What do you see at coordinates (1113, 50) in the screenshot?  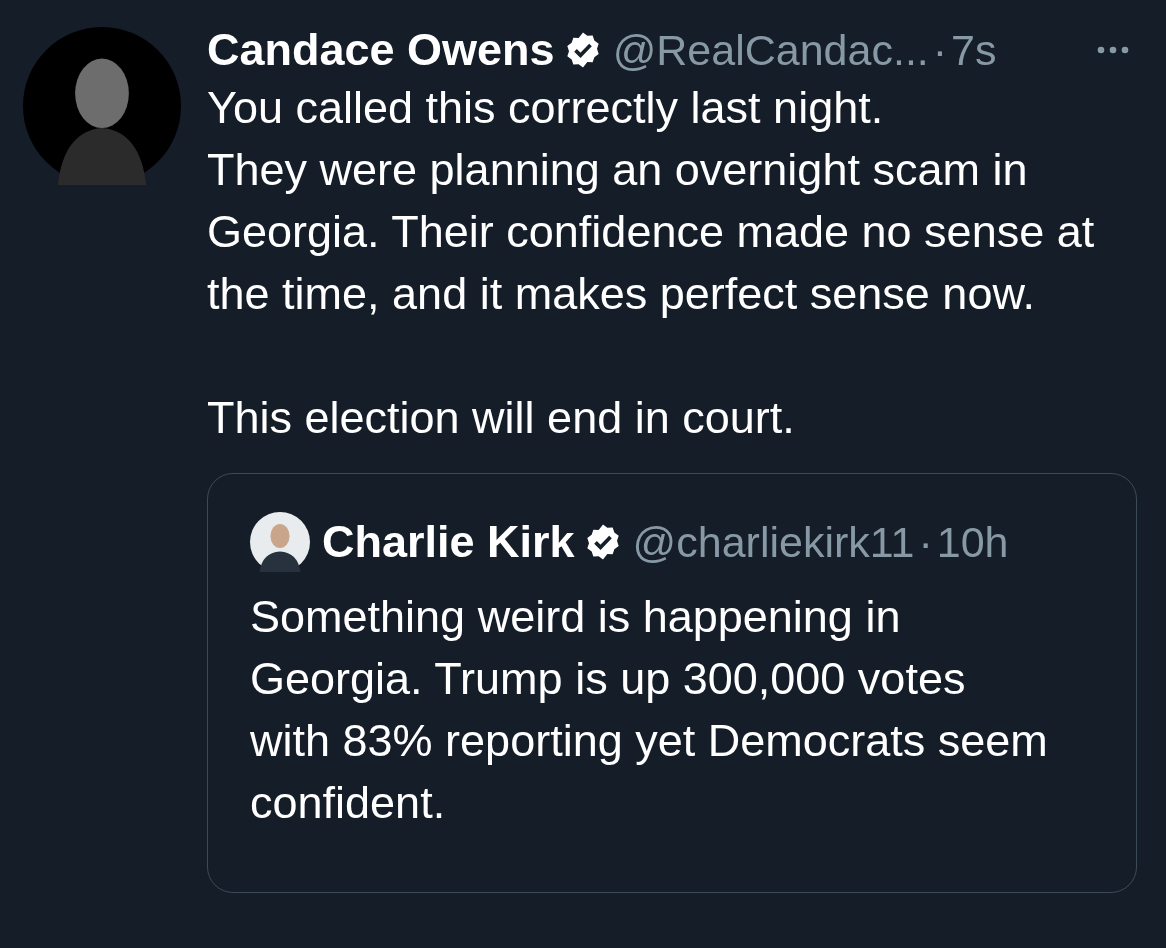 I see `more-options-icon` at bounding box center [1113, 50].